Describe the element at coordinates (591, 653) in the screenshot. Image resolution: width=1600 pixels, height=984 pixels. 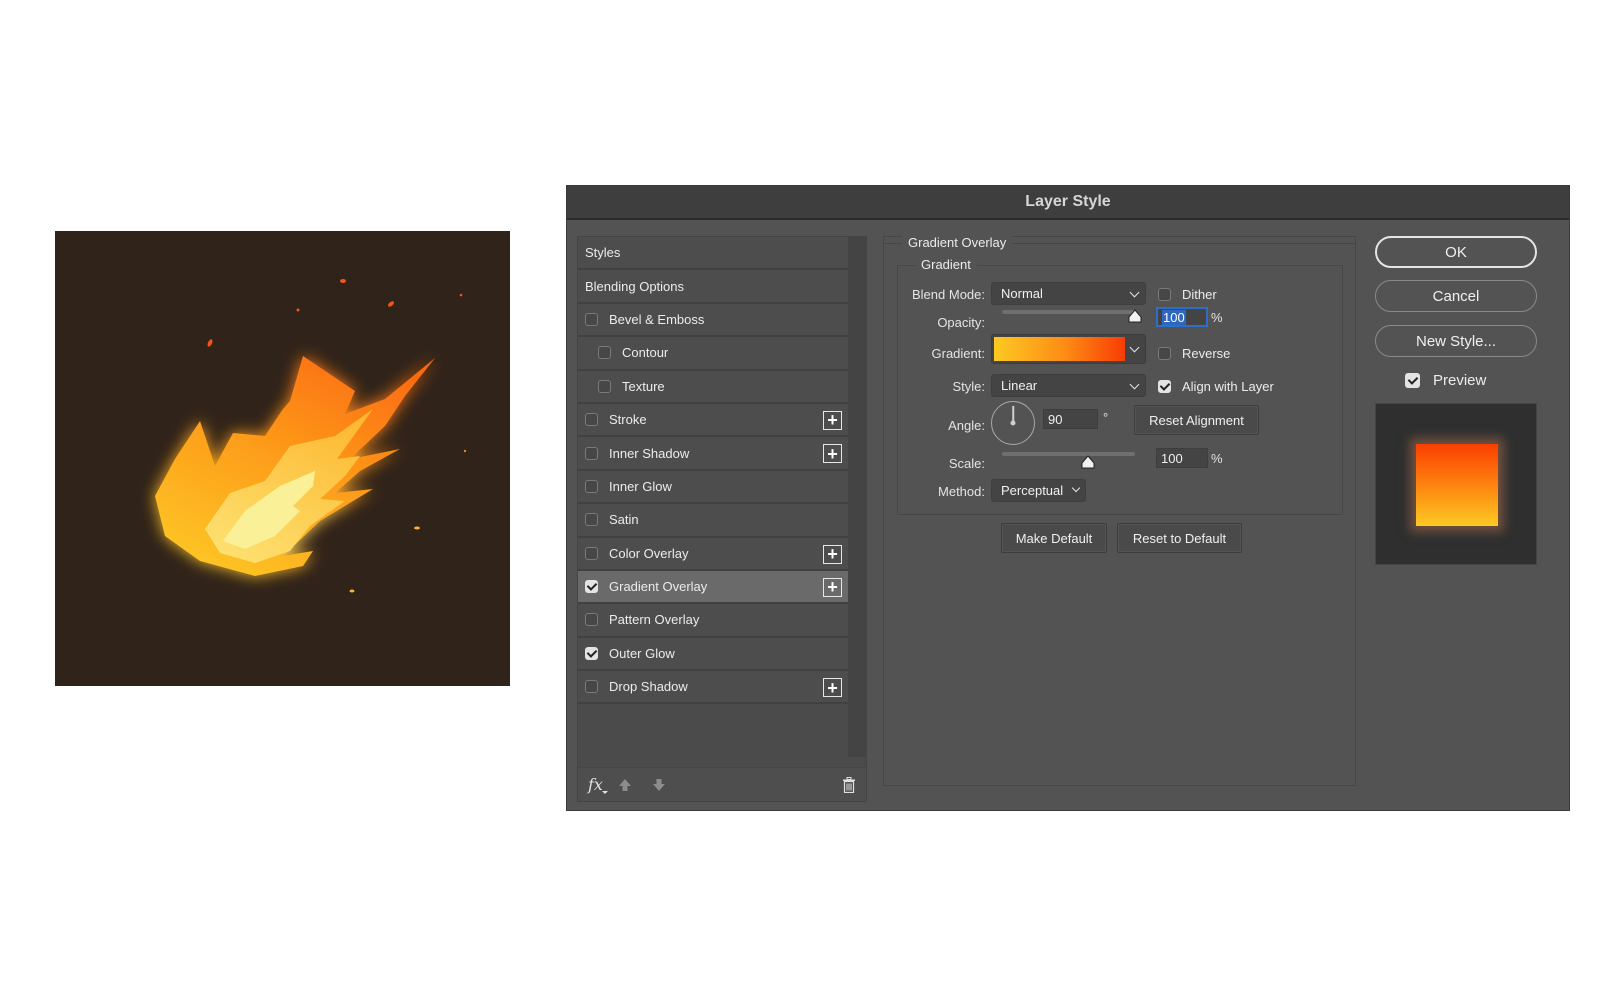
I see `outer-glow-checkbox` at that location.